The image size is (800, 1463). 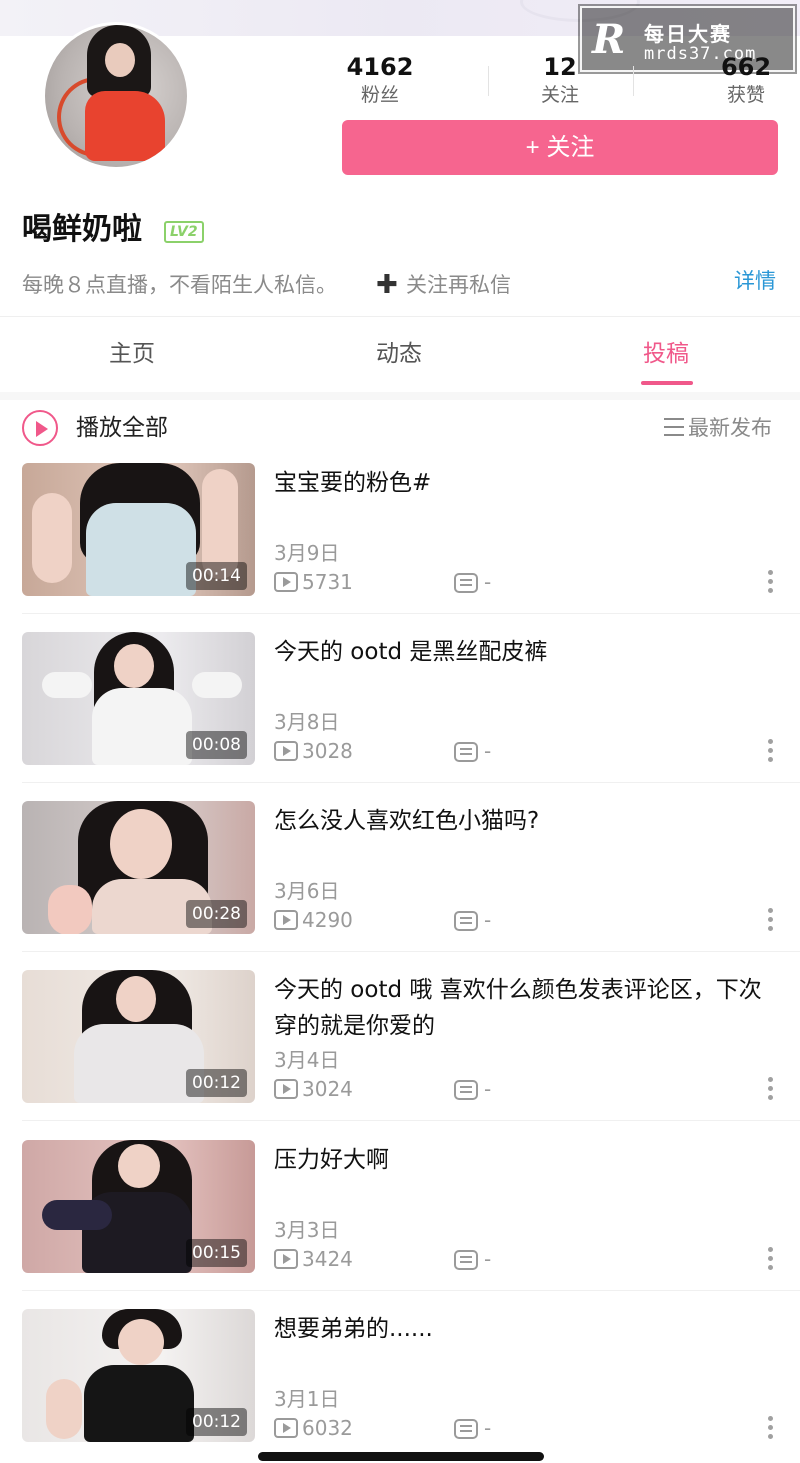 I want to click on video-thumbnail: 00:28, so click(x=138, y=867).